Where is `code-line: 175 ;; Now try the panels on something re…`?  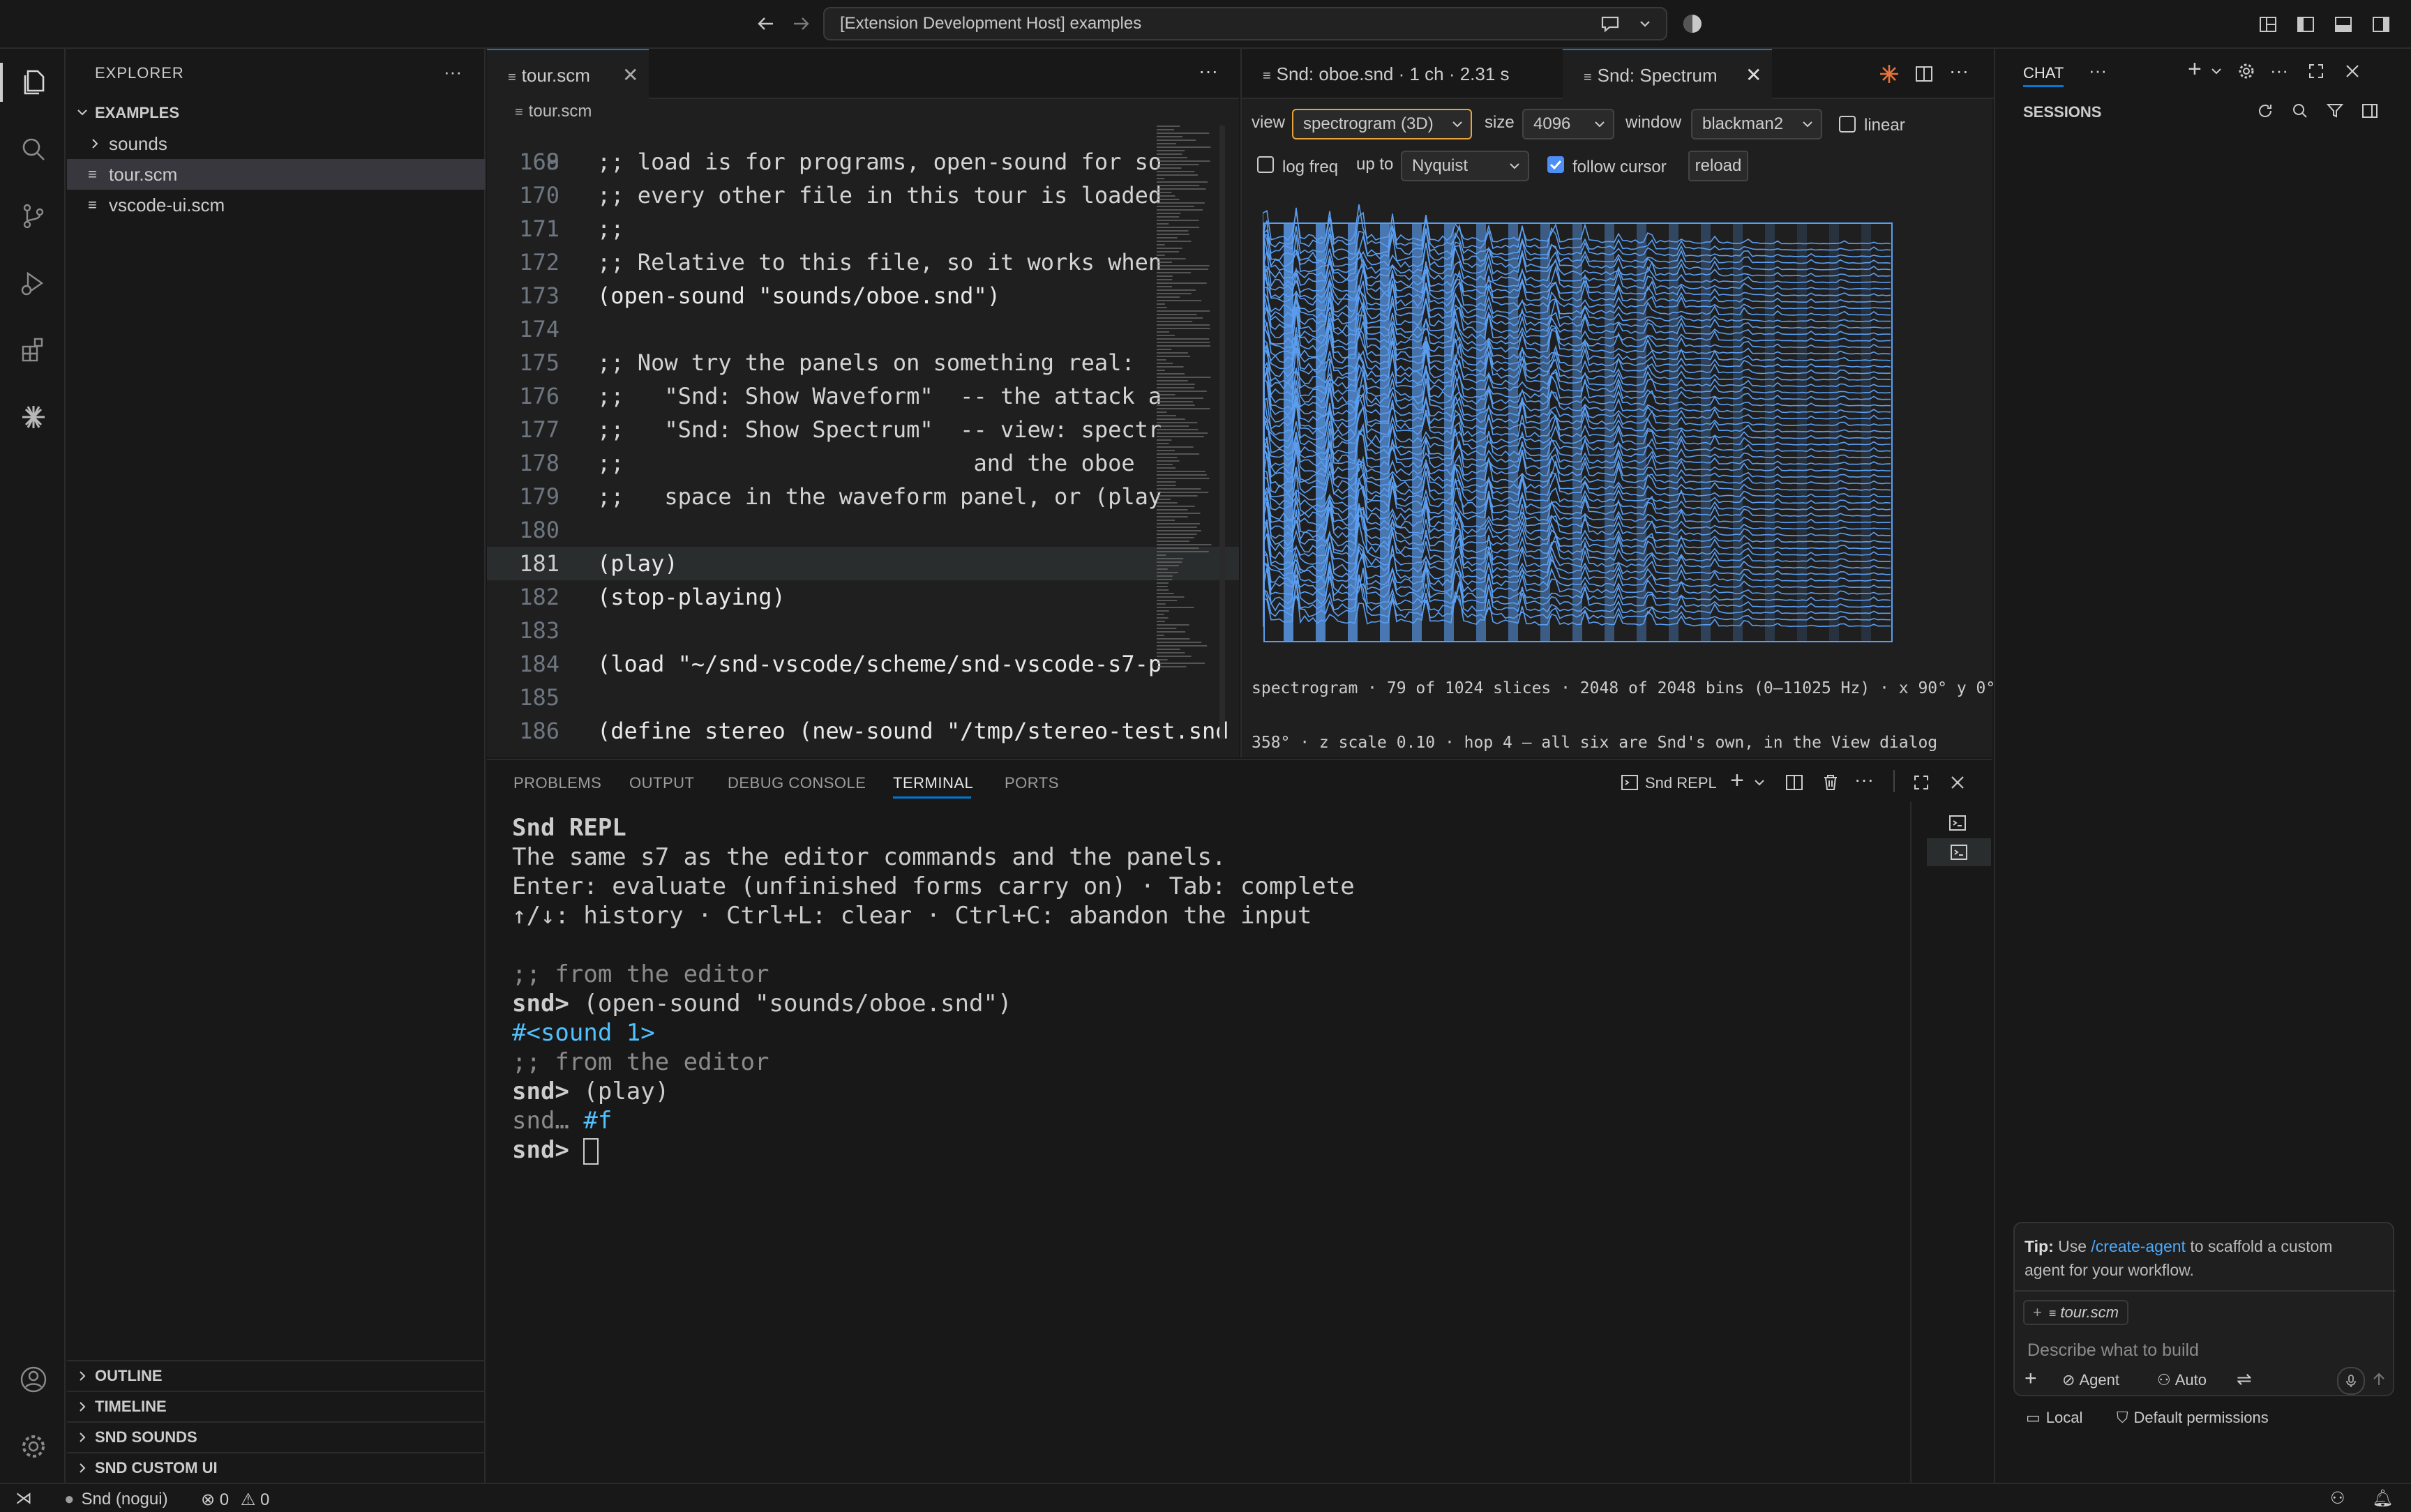 code-line: 175 ;; Now try the panels on something re… is located at coordinates (863, 362).